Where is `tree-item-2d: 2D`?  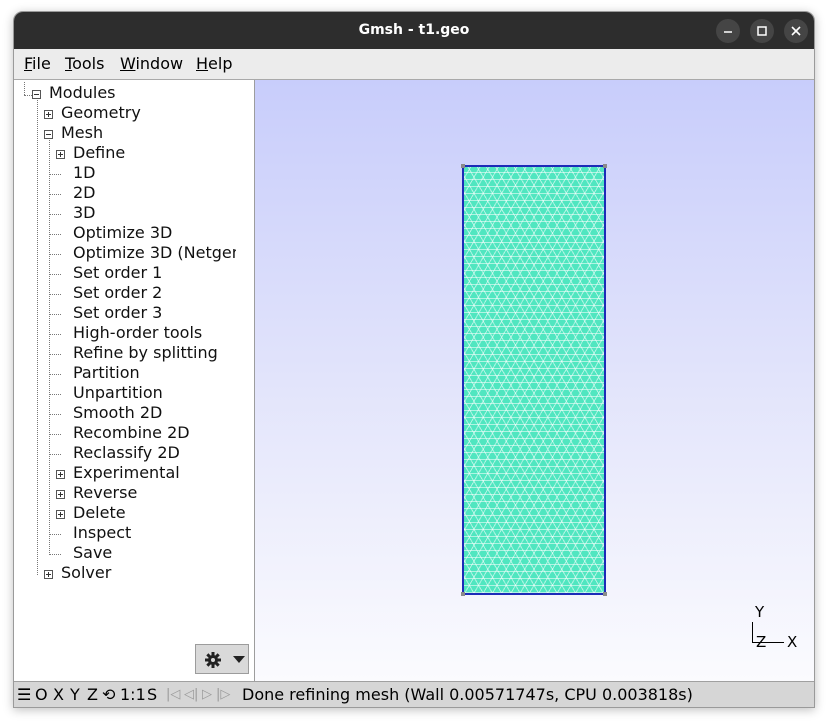
tree-item-2d: 2D is located at coordinates (154, 193).